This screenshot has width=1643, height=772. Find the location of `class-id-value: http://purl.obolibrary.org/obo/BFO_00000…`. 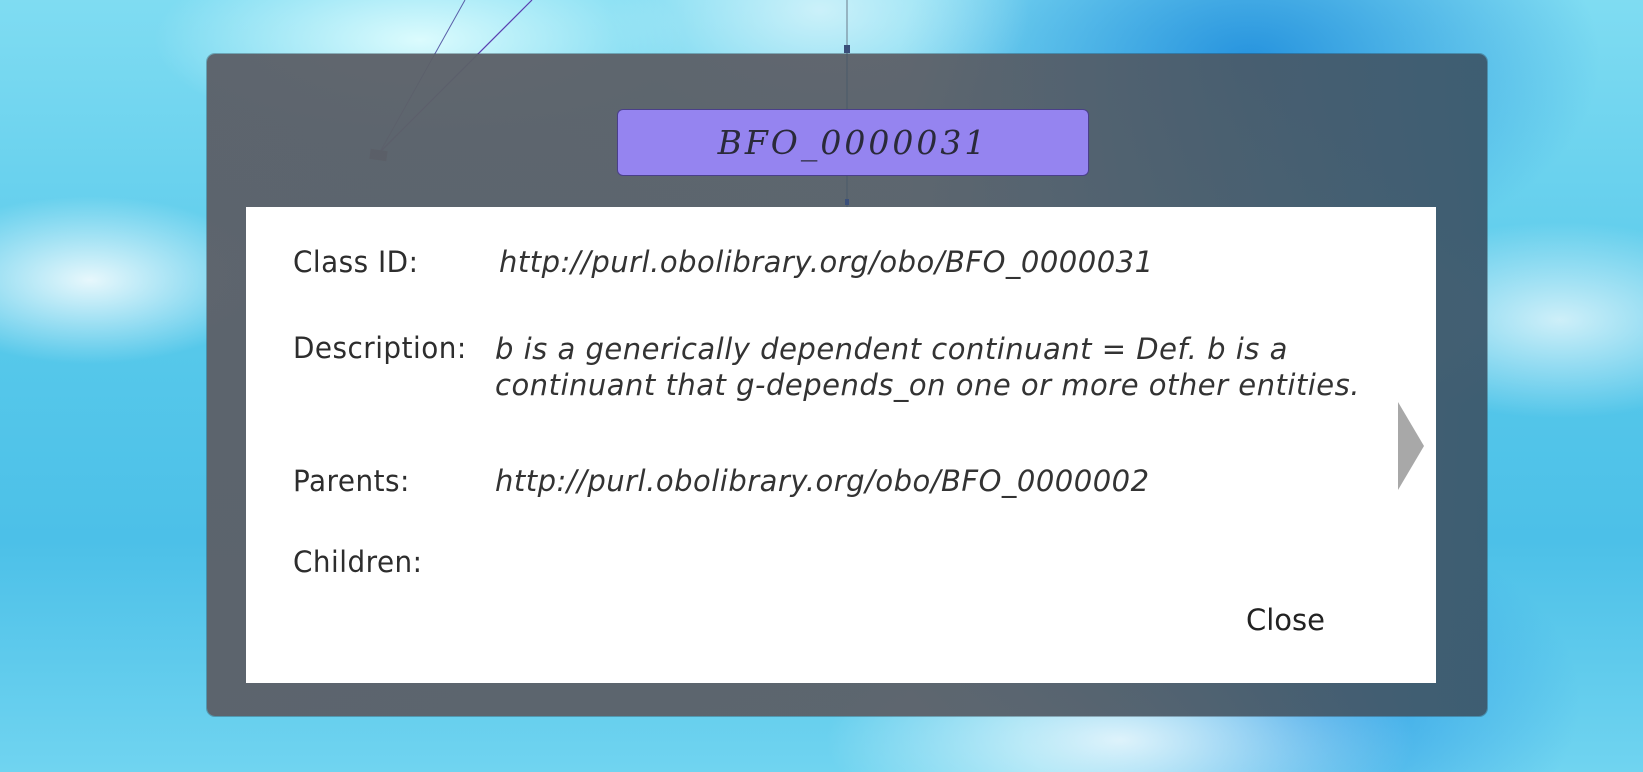

class-id-value: http://purl.obolibrary.org/obo/BFO_00000… is located at coordinates (826, 262).